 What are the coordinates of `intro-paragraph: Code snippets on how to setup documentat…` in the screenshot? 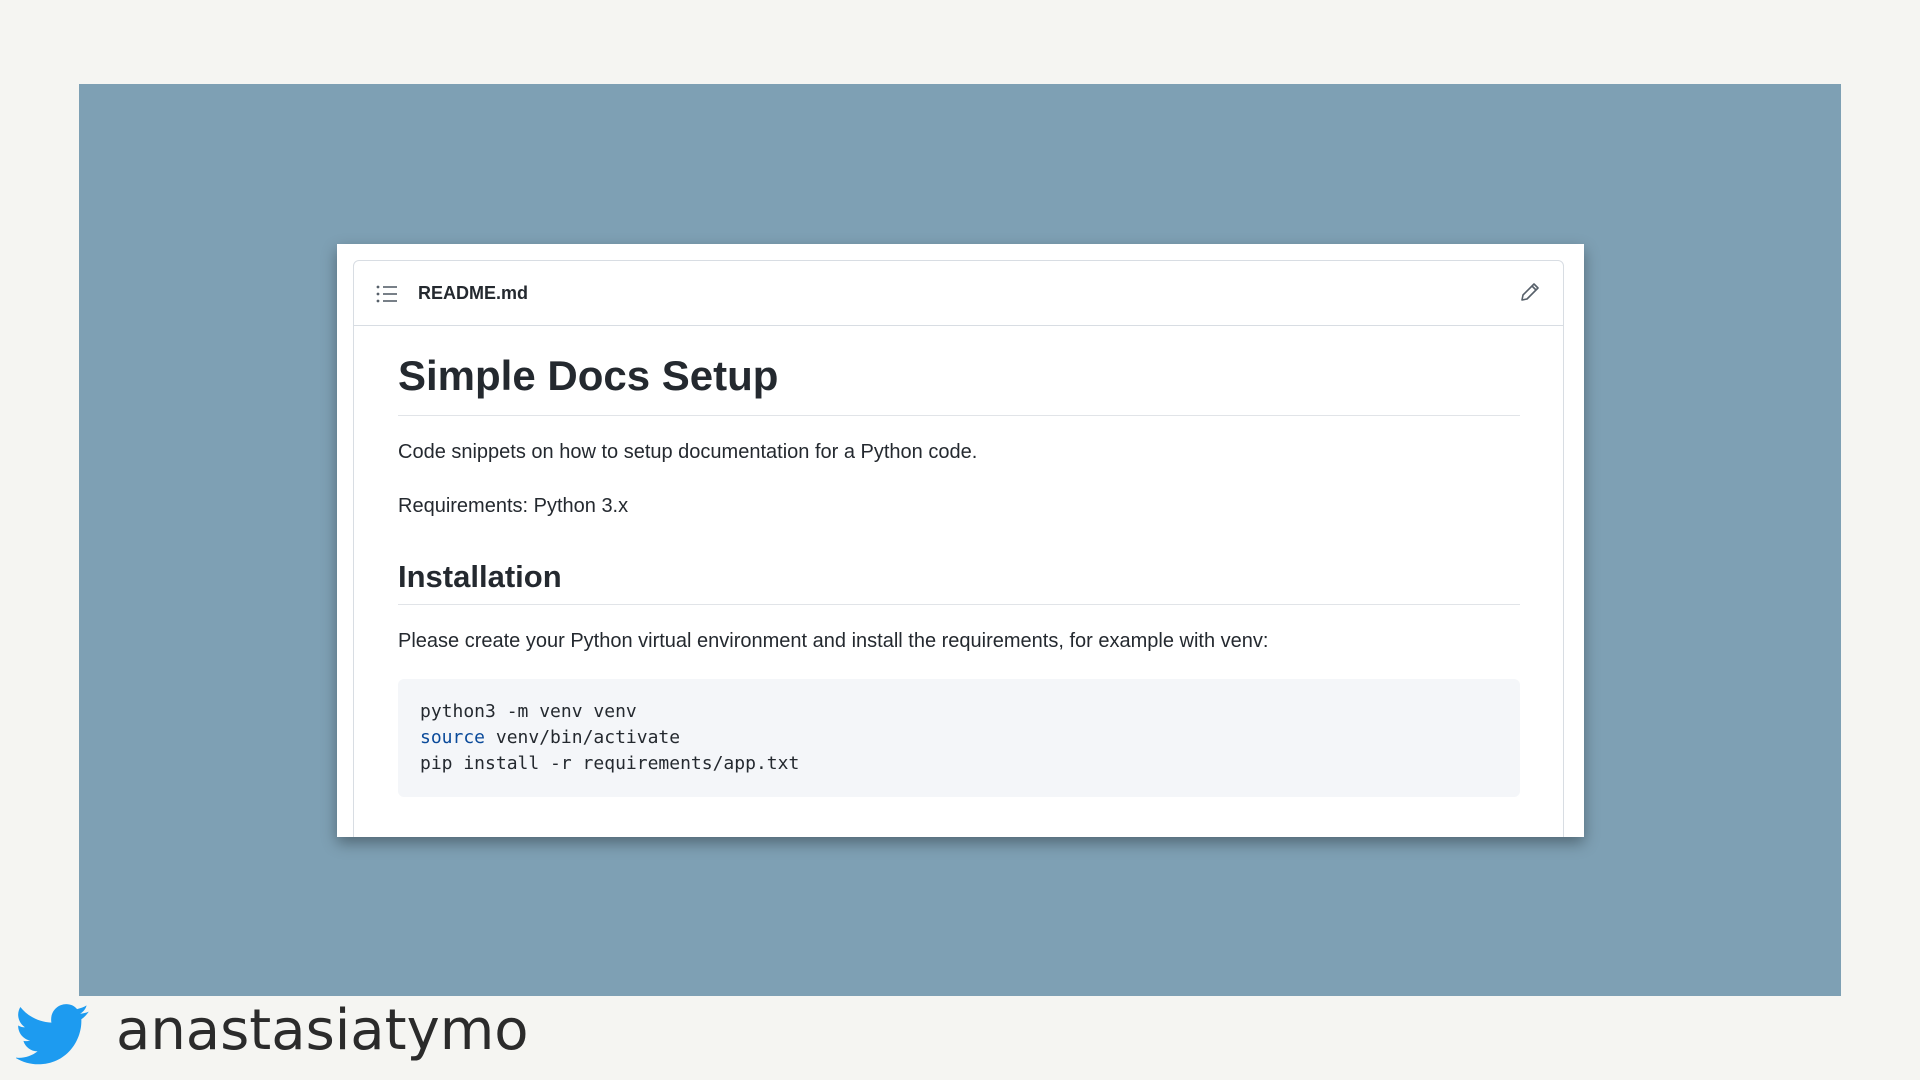 It's located at (688, 452).